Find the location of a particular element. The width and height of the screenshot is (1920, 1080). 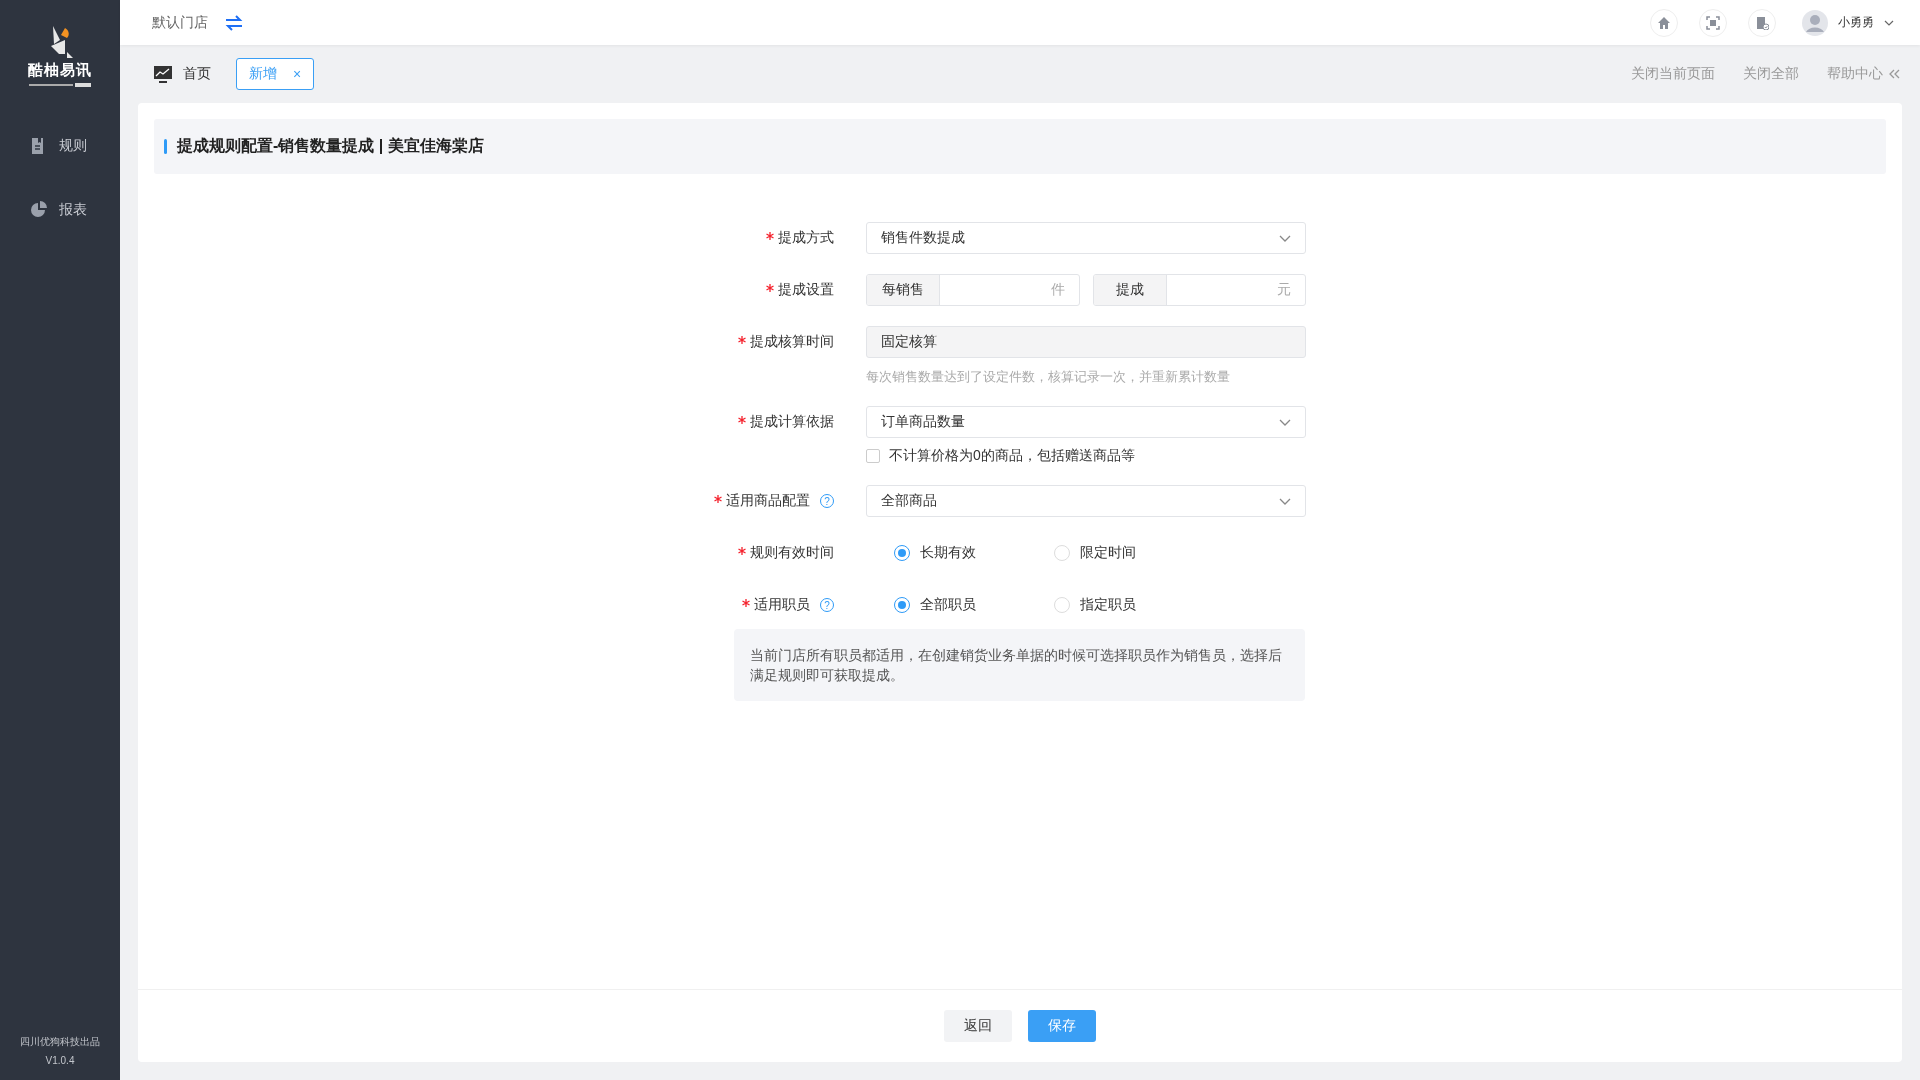

select-field: 销售件数提成 is located at coordinates (1086, 238).